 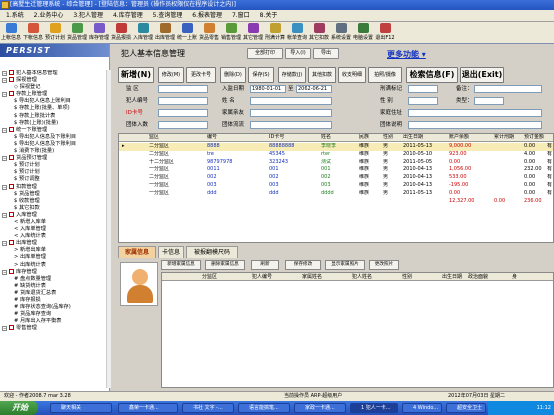 I want to click on toolbar-button-12: 刑满计算, so click(x=275, y=32).